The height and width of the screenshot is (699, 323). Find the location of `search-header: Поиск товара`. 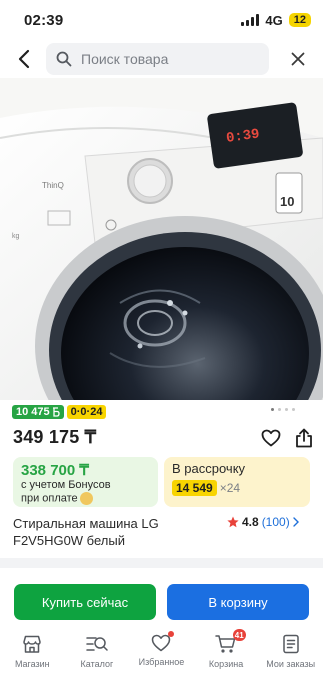

search-header: Поиск товара is located at coordinates (161, 59).